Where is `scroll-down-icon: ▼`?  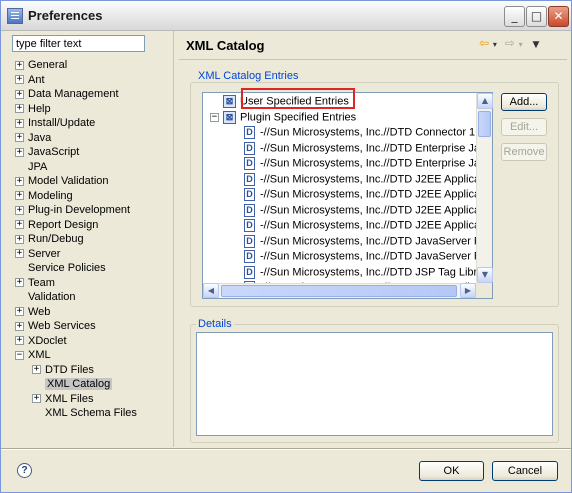
scroll-down-icon: ▼ is located at coordinates (485, 275).